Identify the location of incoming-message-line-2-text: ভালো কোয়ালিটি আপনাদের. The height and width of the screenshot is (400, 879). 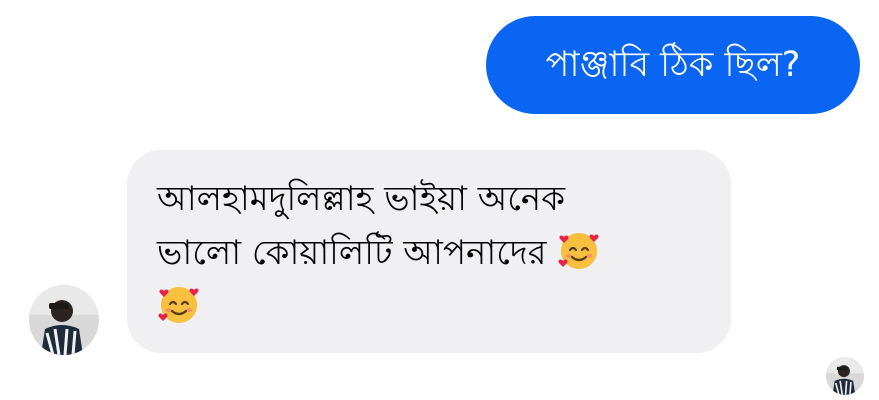
(352, 253).